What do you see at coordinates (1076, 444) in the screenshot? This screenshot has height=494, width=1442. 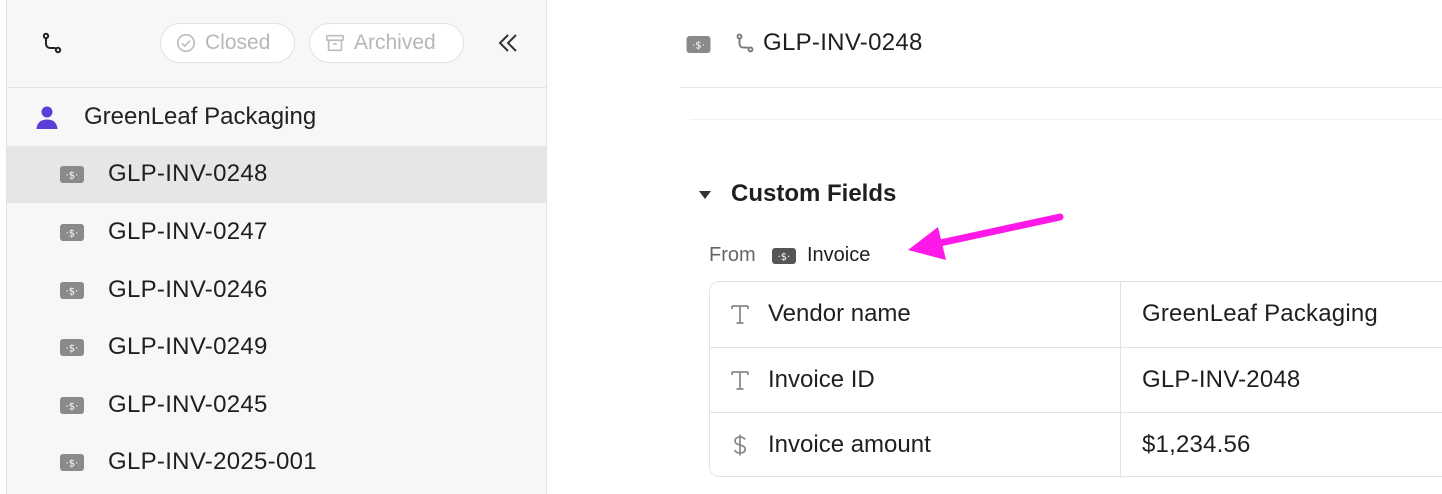 I see `table-row: Invoice amount $1,234.56` at bounding box center [1076, 444].